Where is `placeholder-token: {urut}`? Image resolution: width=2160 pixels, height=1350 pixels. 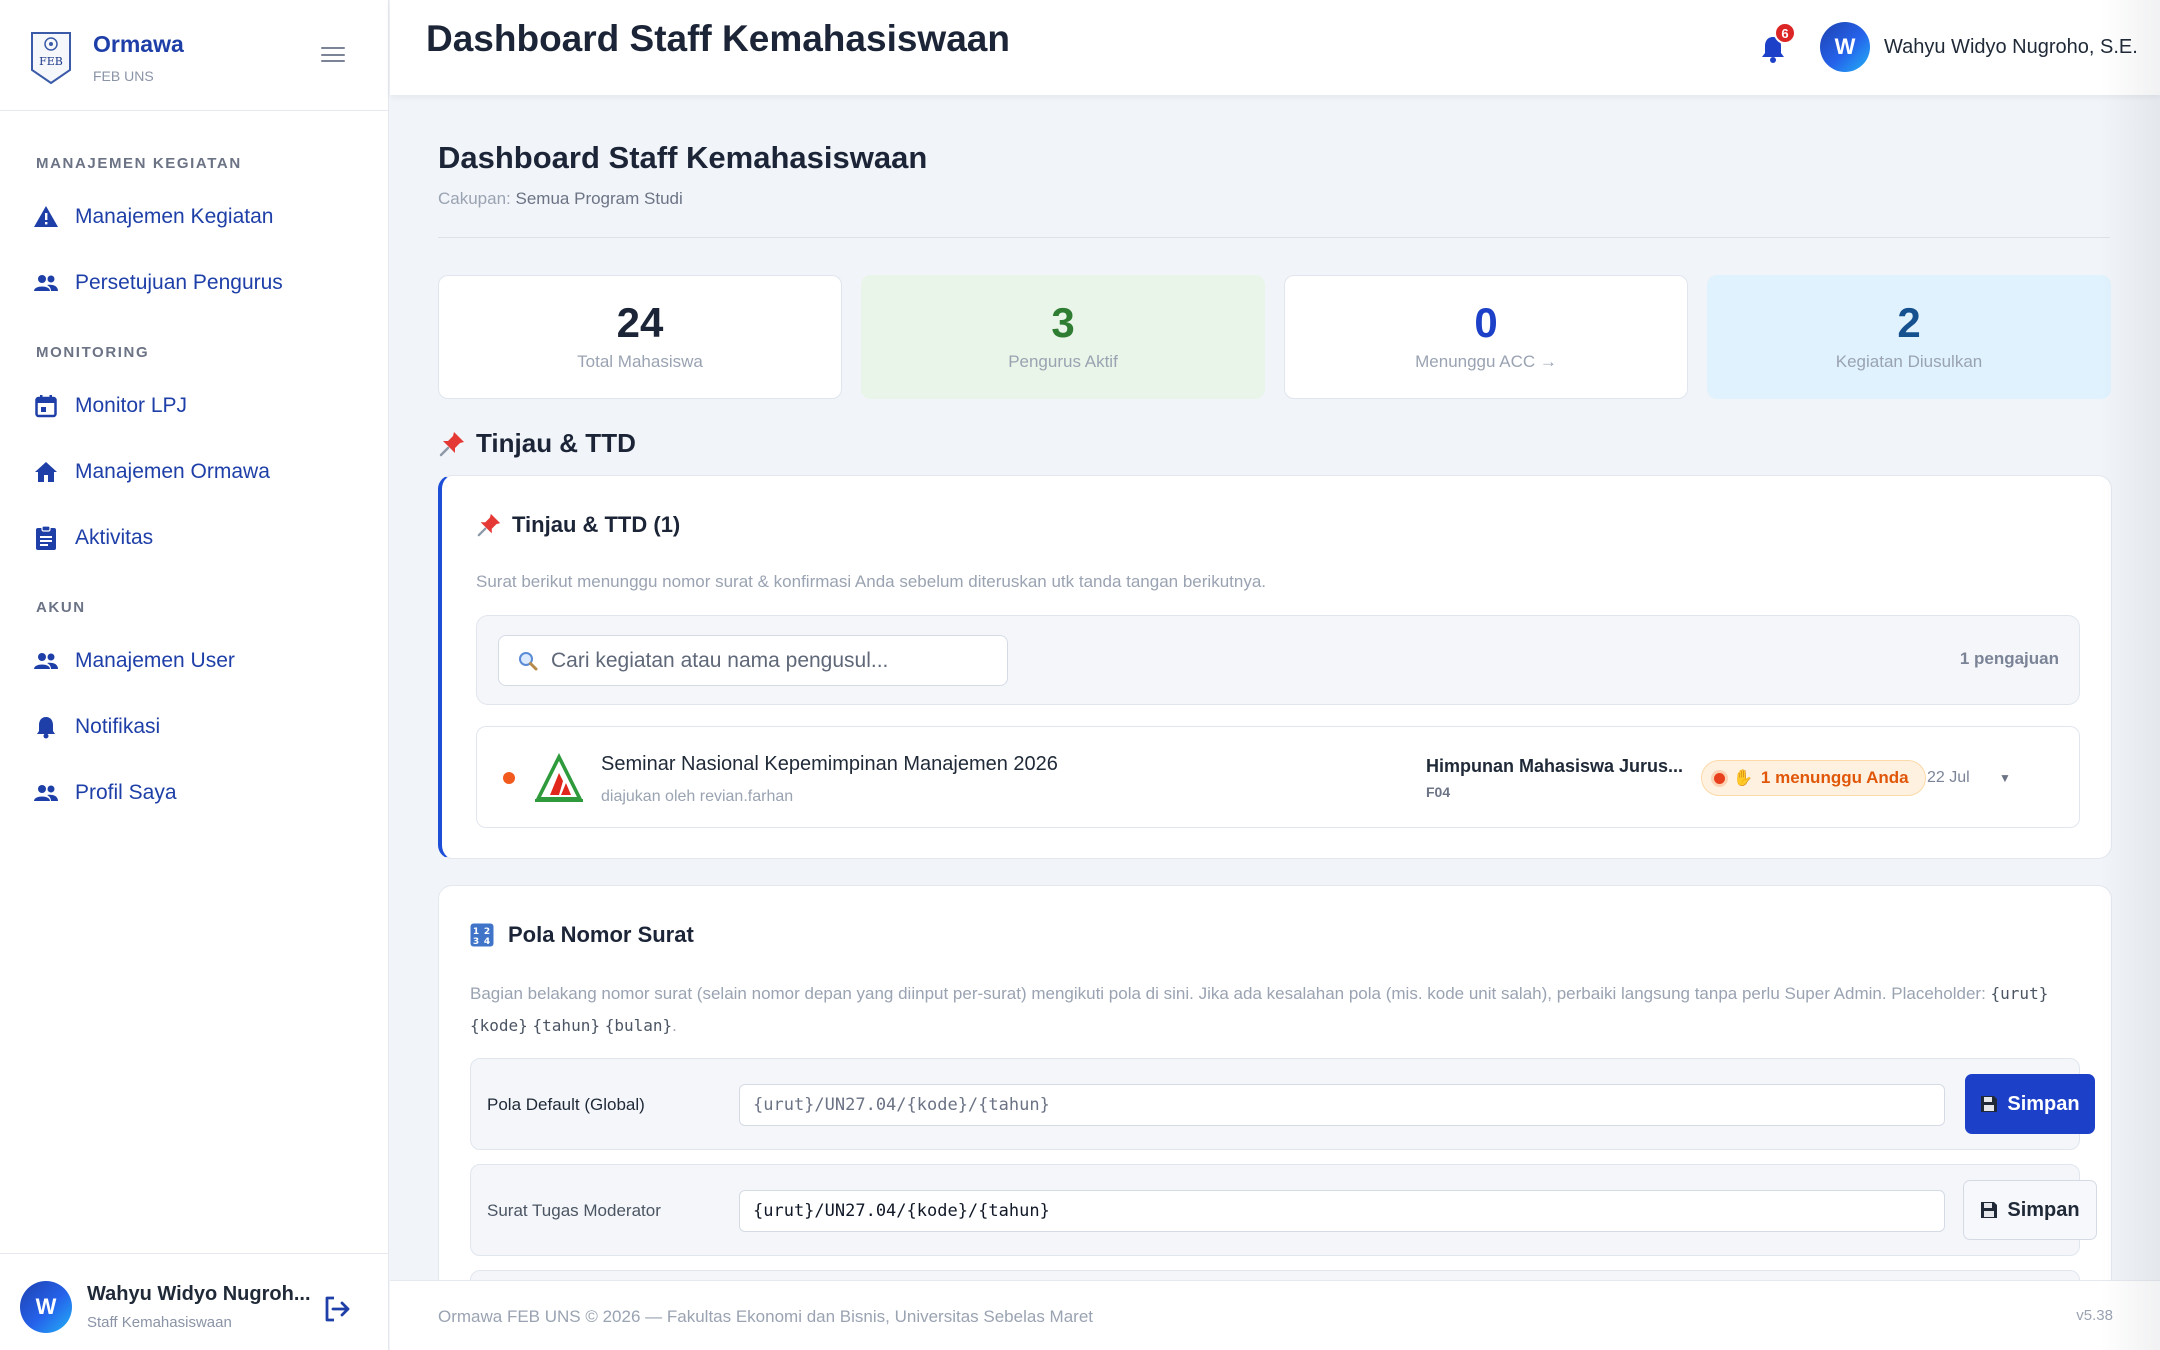
placeholder-token: {urut} is located at coordinates (2019, 993).